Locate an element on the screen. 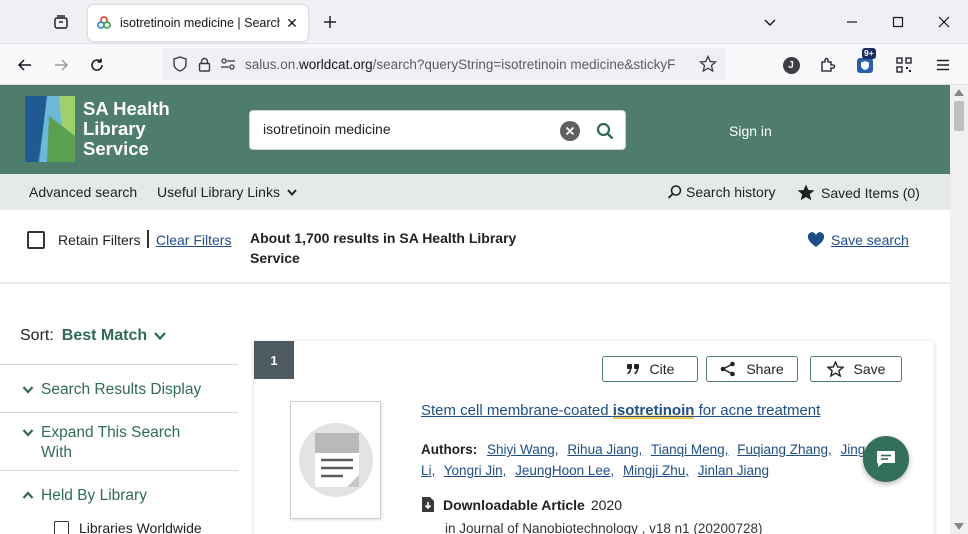  sidebar-item-held-by-library: Held By Library is located at coordinates (84, 496).